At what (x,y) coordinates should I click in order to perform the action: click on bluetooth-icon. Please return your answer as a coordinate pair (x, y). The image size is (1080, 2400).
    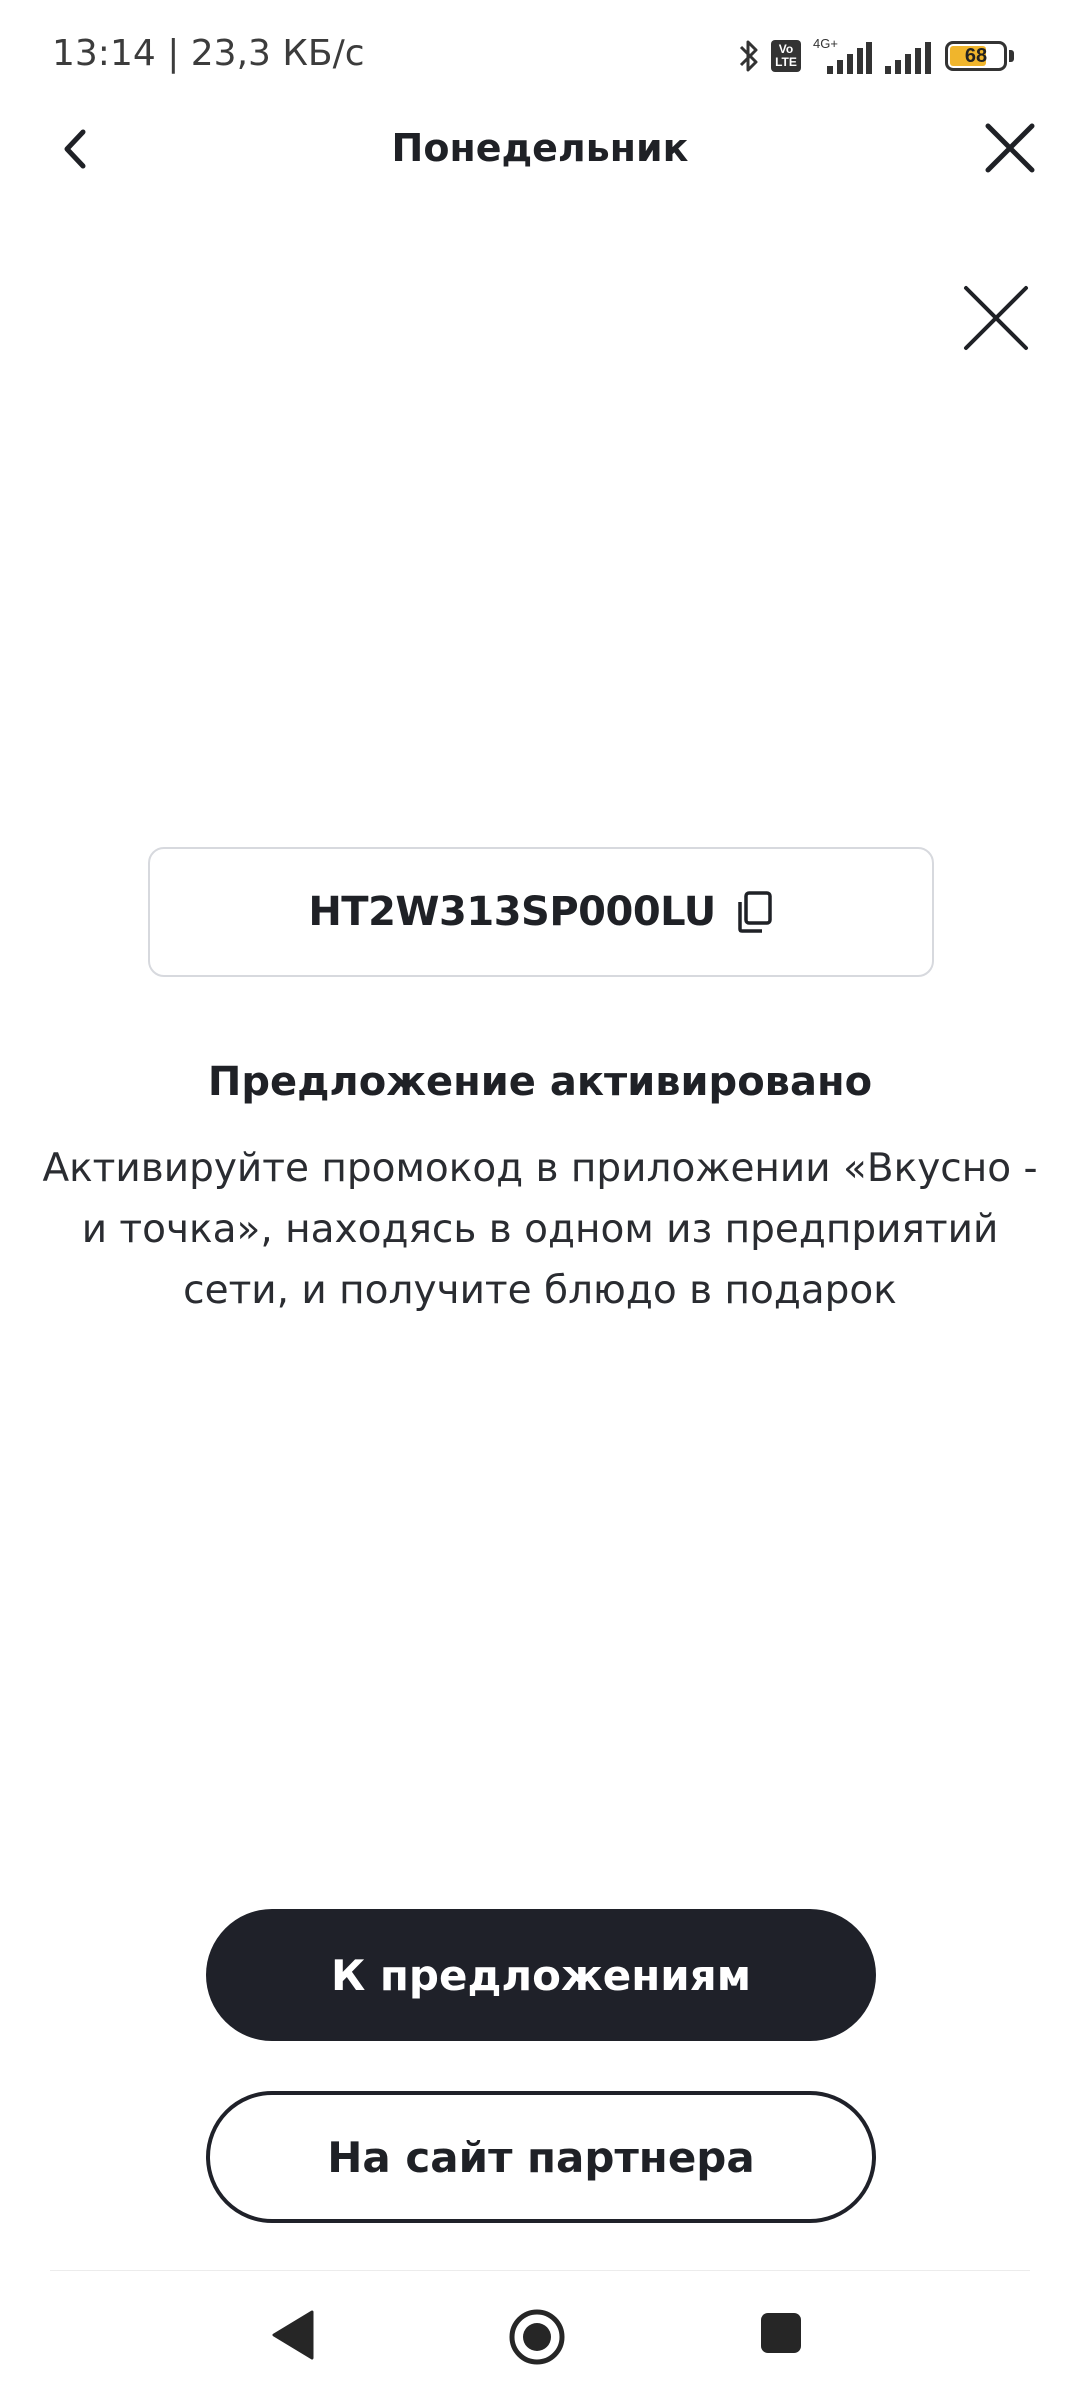
    Looking at the image, I should click on (748, 56).